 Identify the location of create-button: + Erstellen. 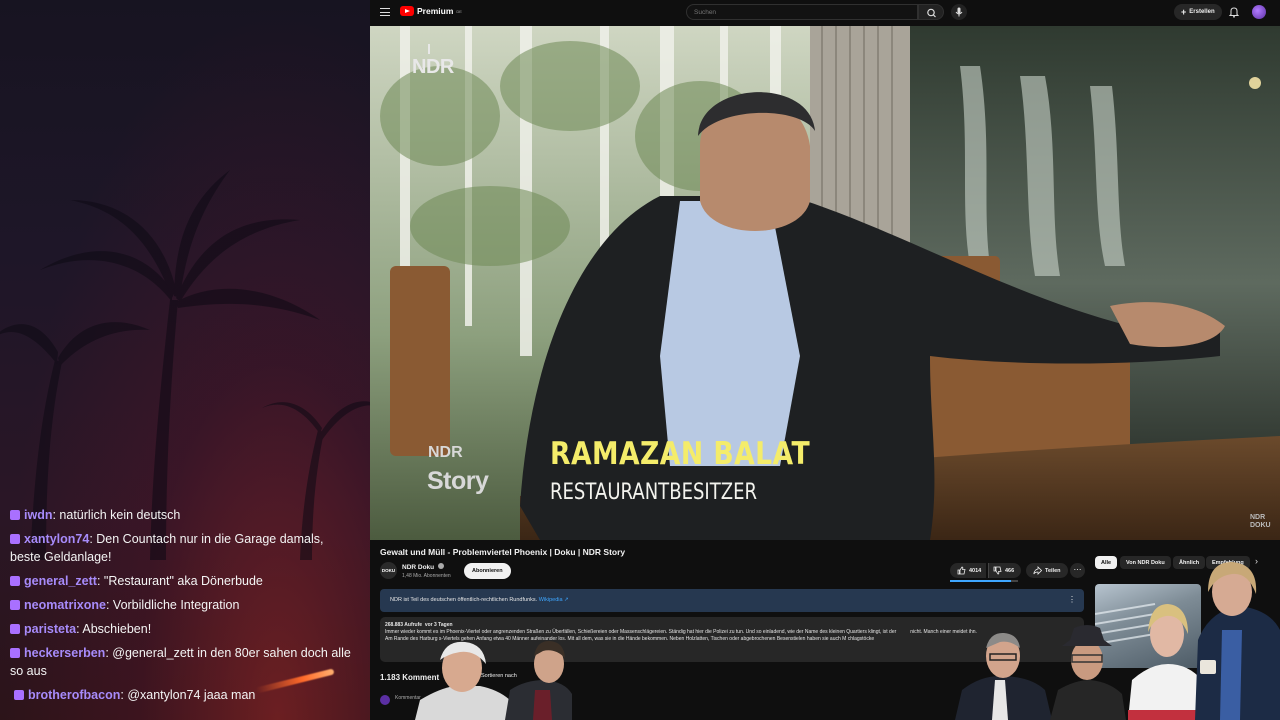
(1198, 12).